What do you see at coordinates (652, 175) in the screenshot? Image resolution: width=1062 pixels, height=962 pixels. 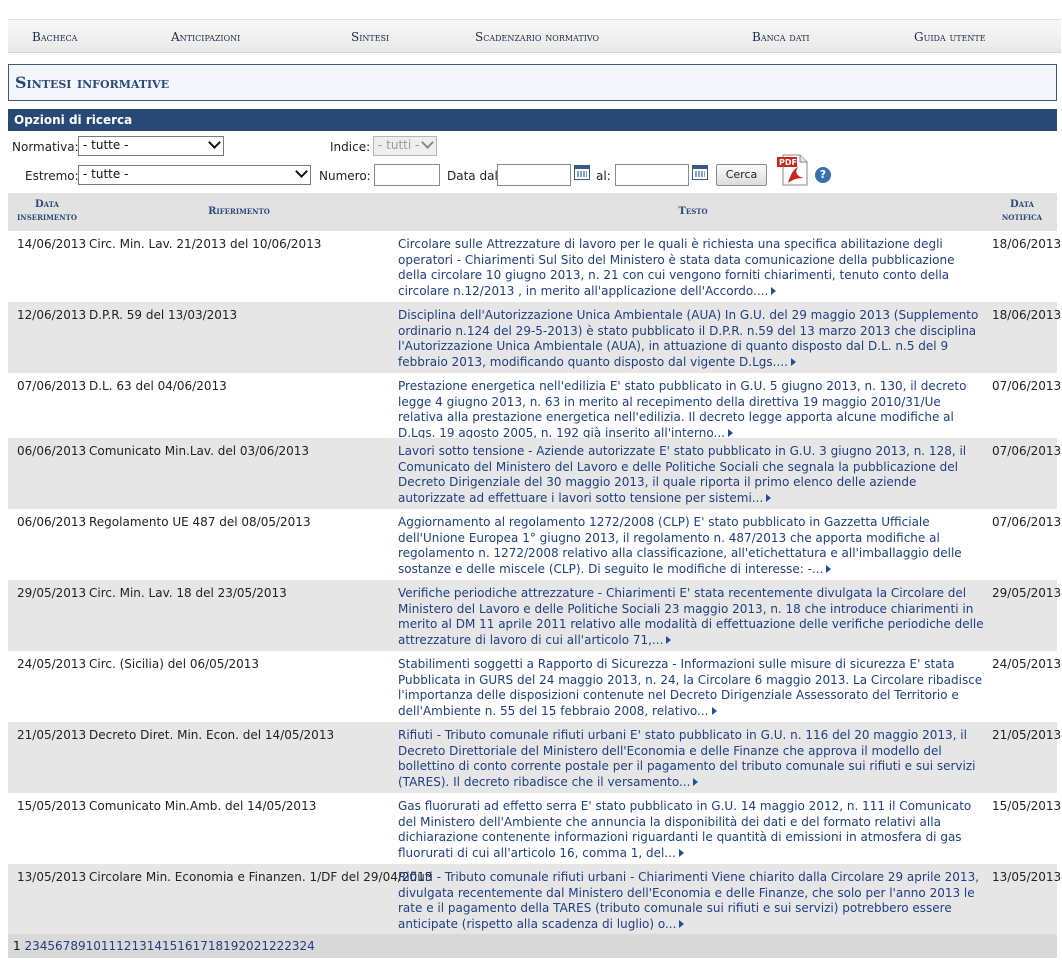 I see `data-al-input` at bounding box center [652, 175].